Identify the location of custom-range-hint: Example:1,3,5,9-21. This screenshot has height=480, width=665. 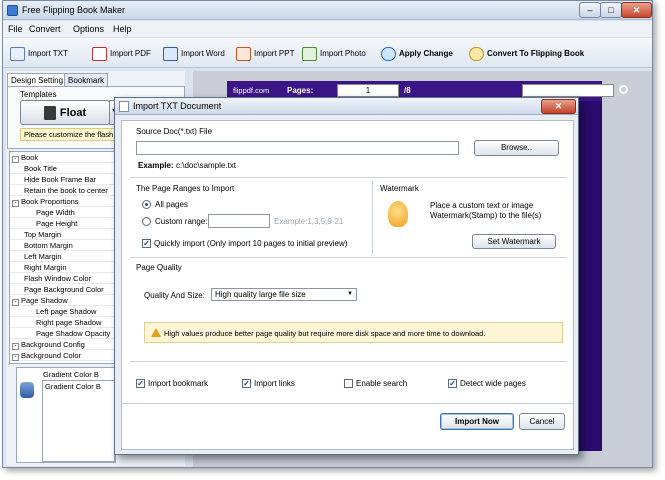
(309, 221).